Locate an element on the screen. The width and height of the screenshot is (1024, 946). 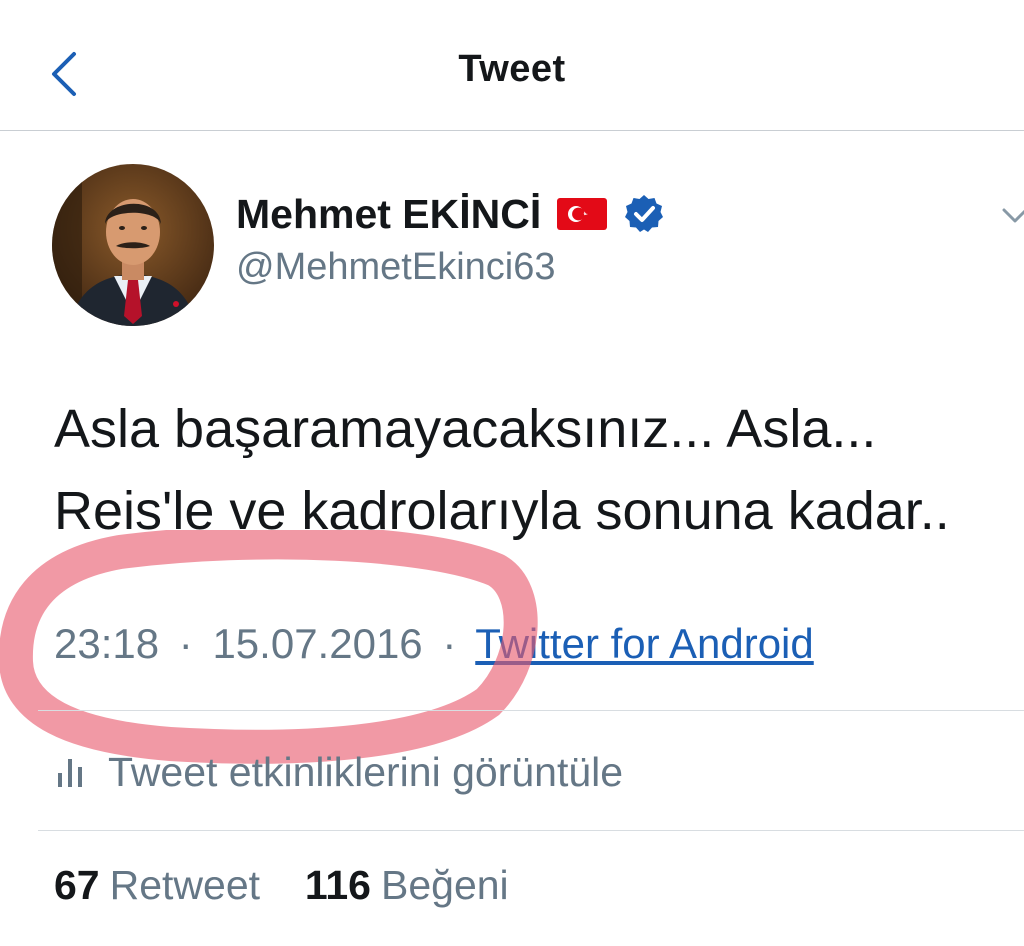
author-name-row: Mehmet EKİNCİ is located at coordinates (450, 214).